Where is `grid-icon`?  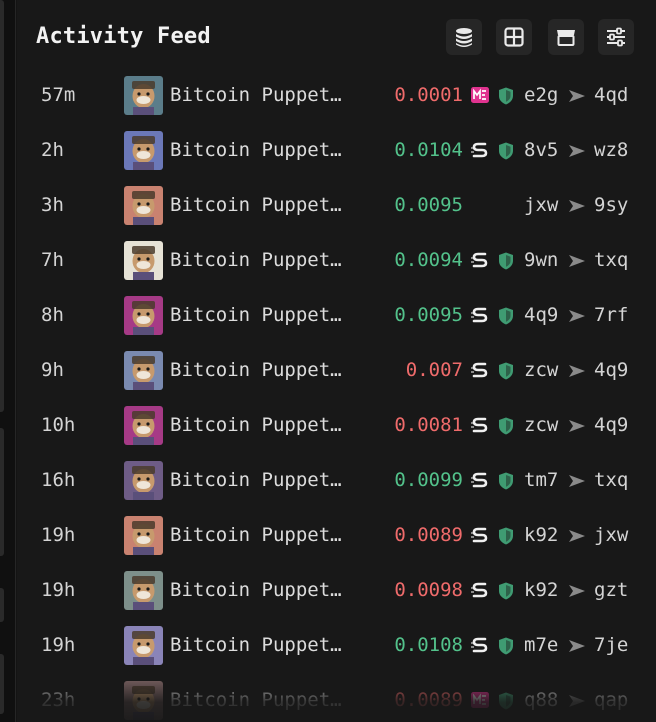 grid-icon is located at coordinates (514, 37).